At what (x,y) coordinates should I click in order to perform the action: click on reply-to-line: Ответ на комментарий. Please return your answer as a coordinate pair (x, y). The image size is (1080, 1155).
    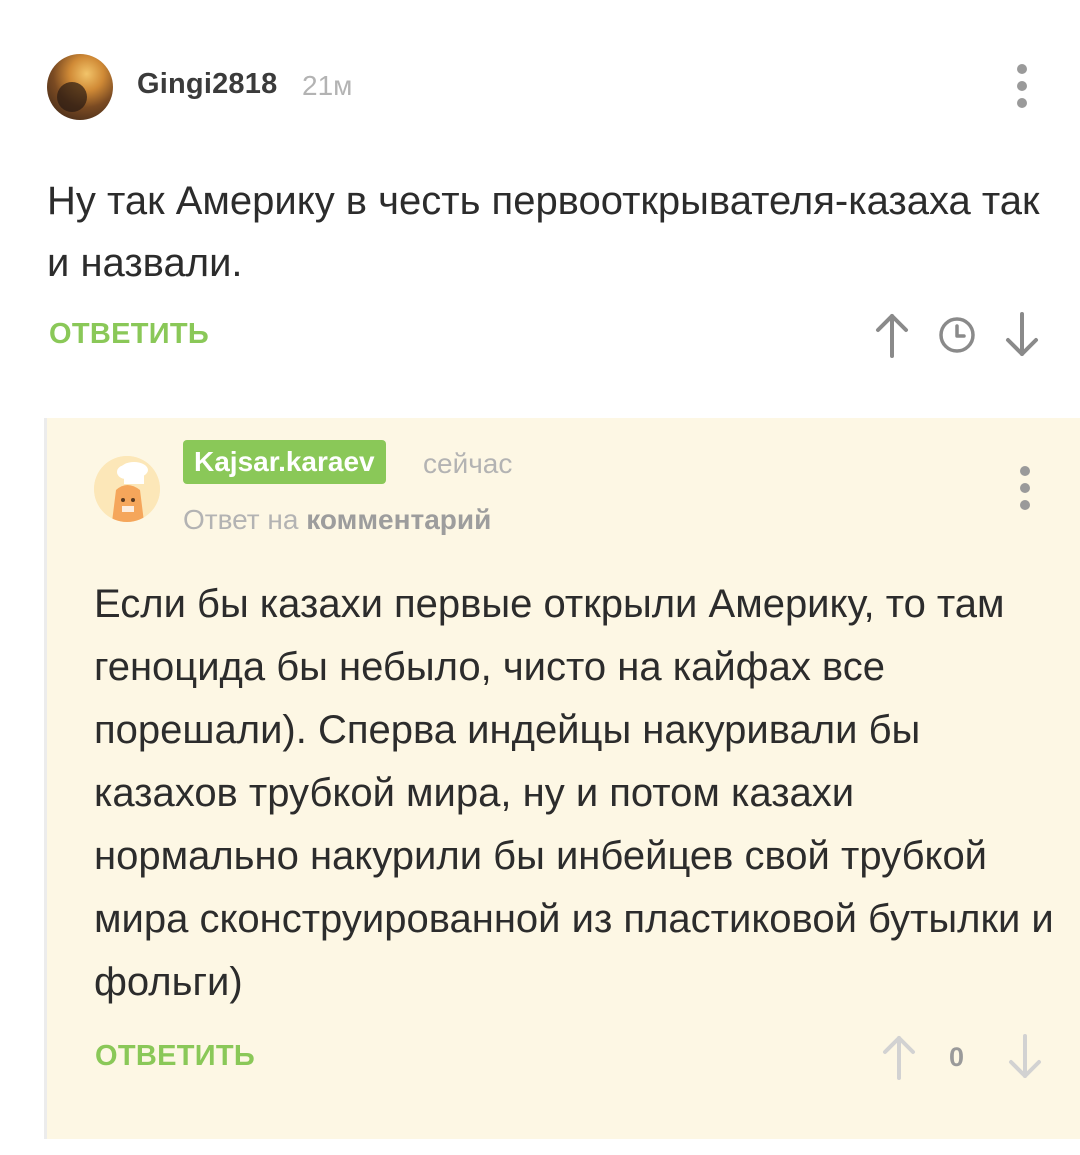
    Looking at the image, I should click on (337, 520).